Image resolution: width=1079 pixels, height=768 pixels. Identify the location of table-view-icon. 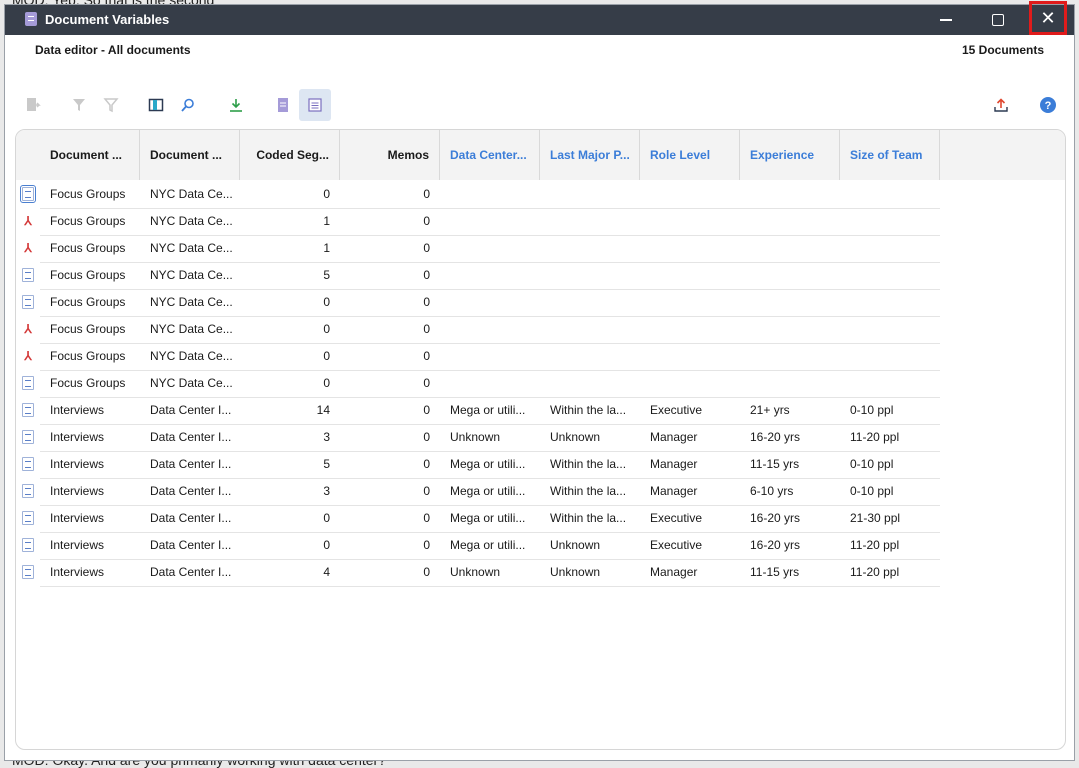
(315, 105).